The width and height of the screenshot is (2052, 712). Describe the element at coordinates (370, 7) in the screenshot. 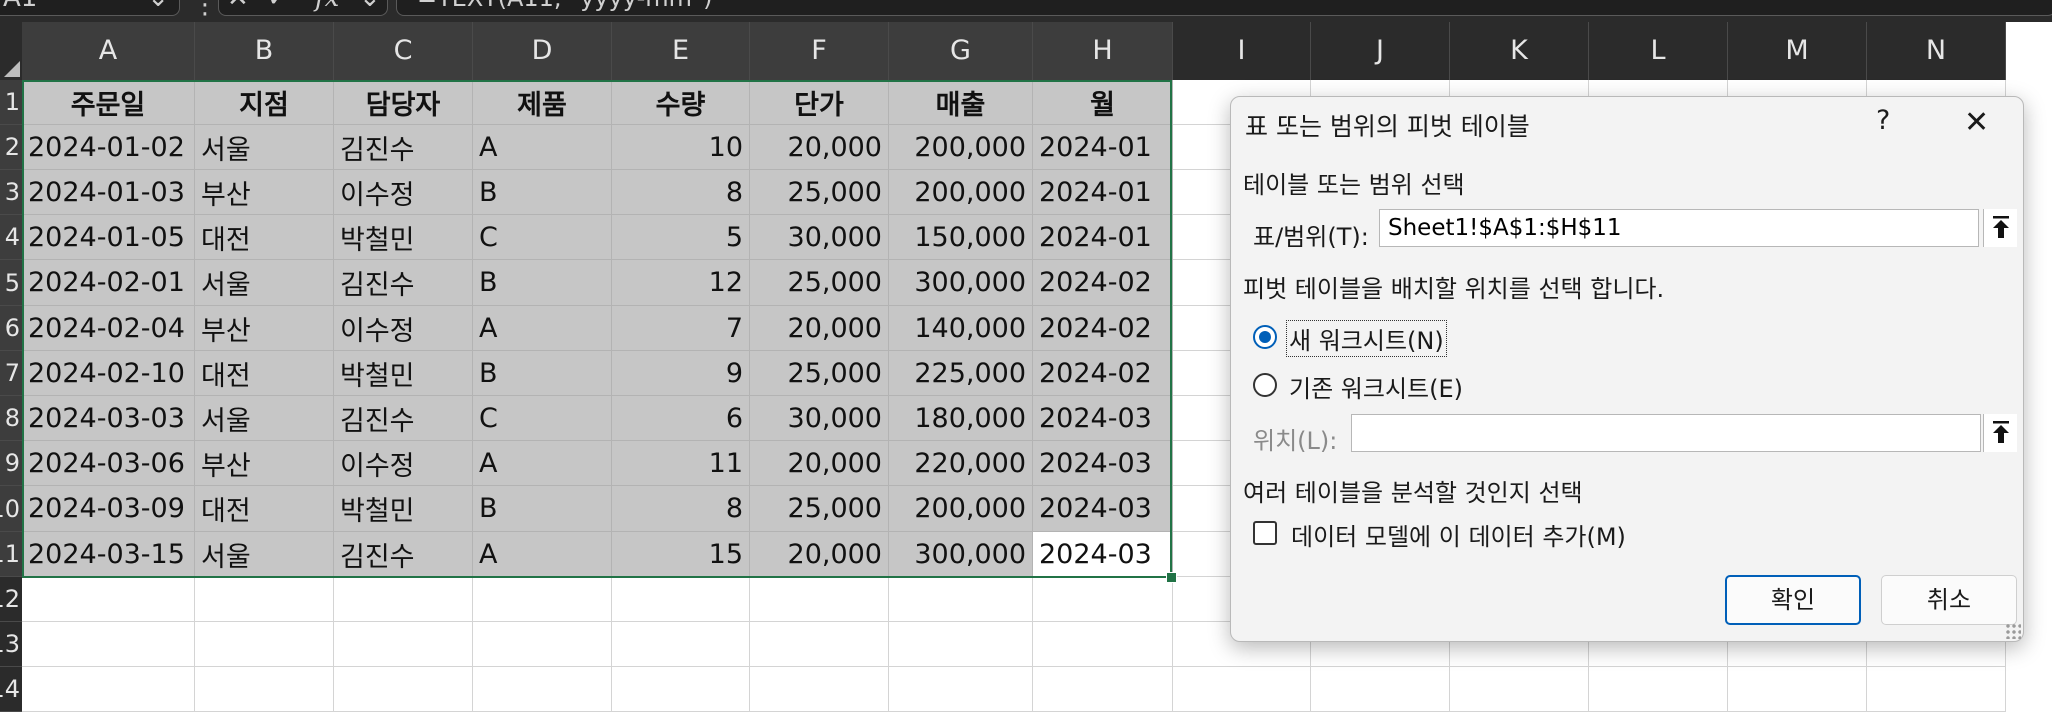

I see `chevron-down-icon: ⌄` at that location.